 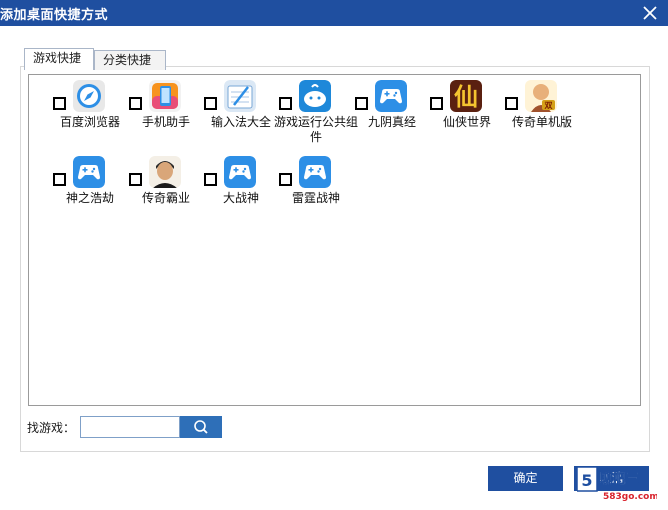 What do you see at coordinates (240, 198) in the screenshot?
I see `game-label: 大战神` at bounding box center [240, 198].